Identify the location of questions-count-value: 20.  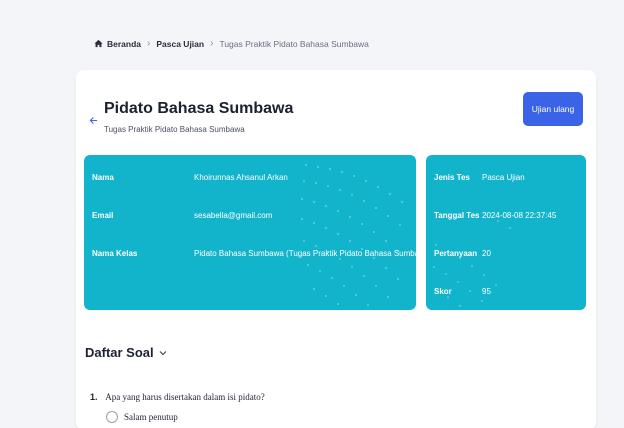
(486, 253).